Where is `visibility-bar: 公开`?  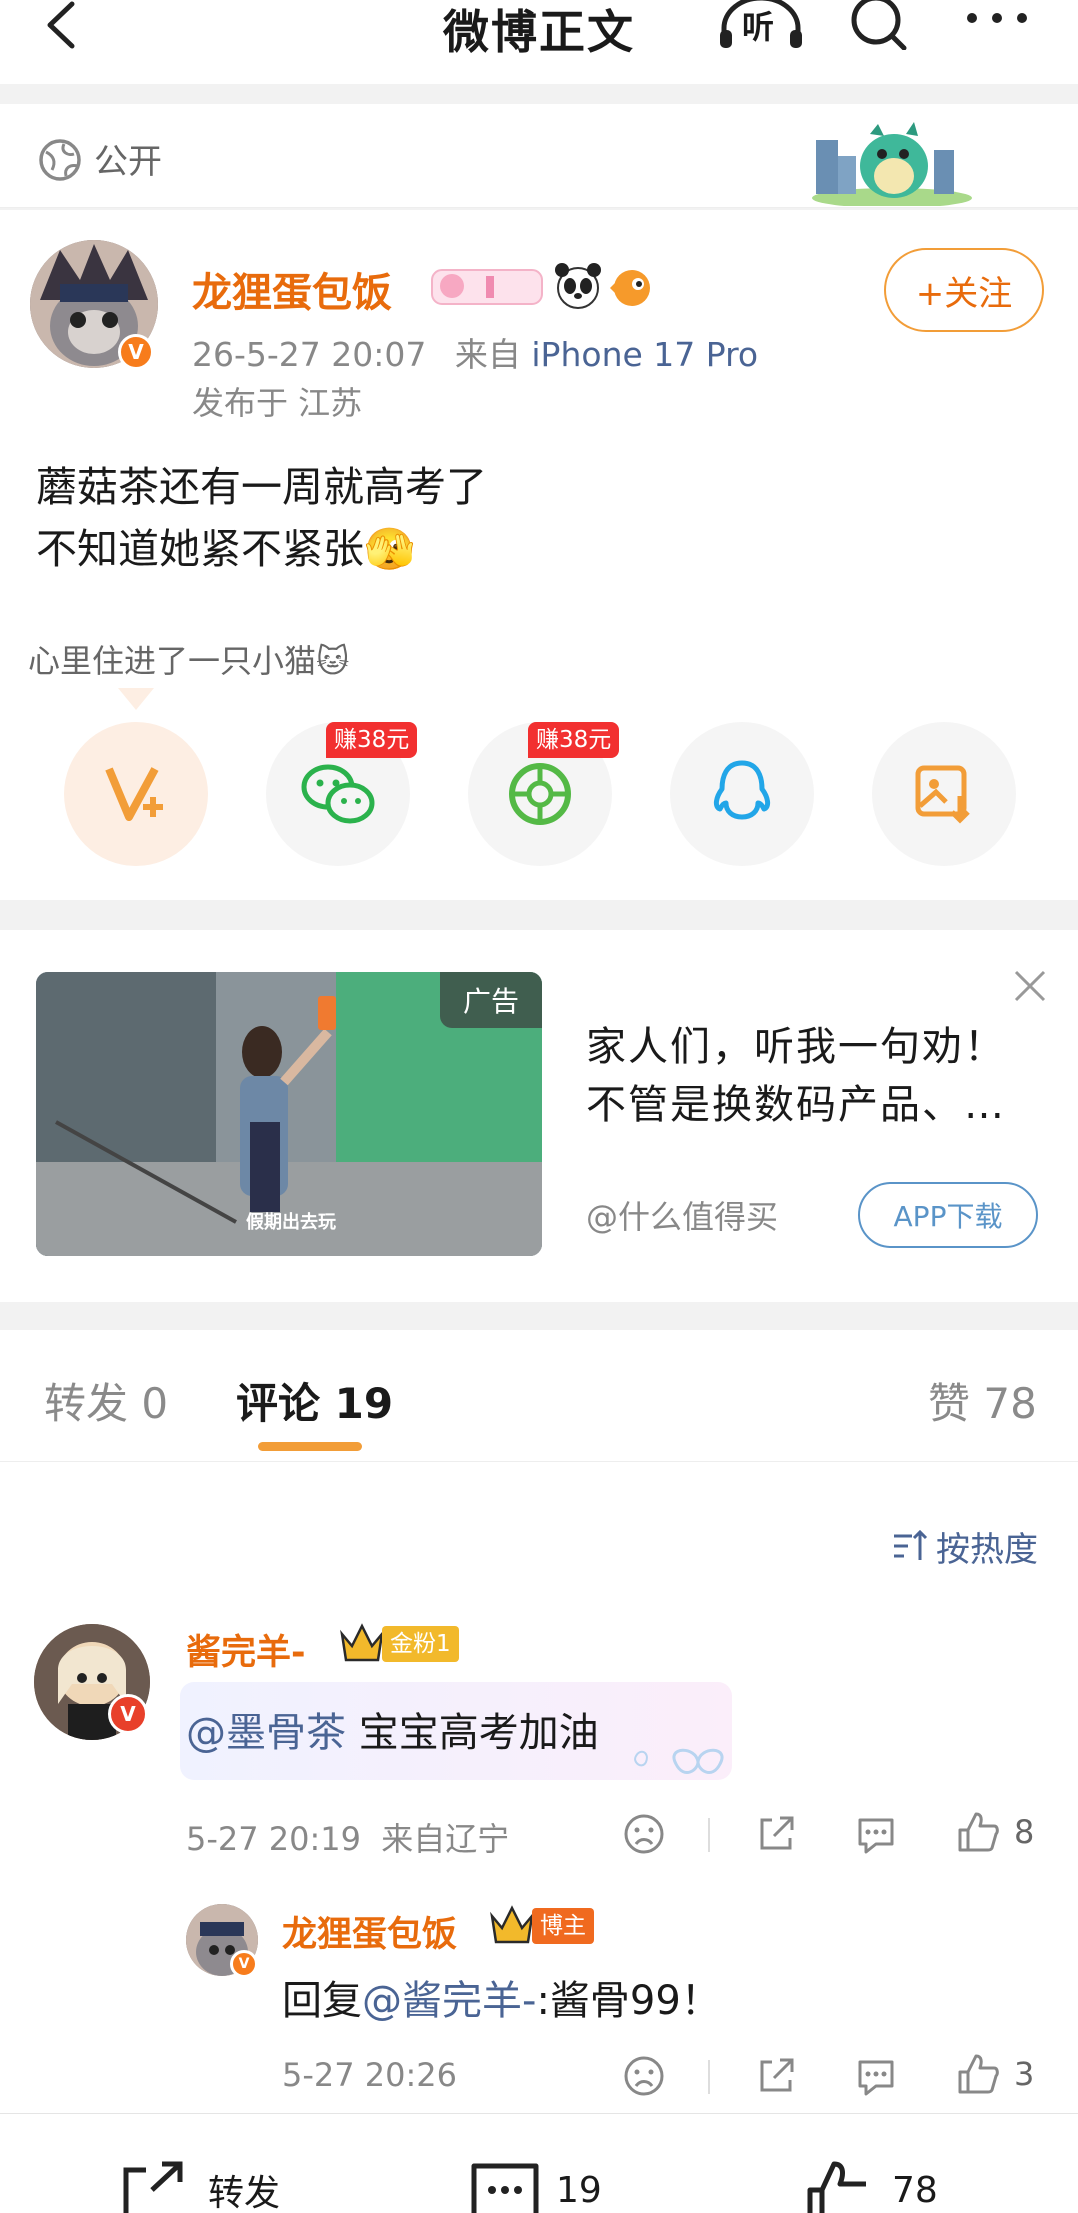 visibility-bar: 公开 is located at coordinates (539, 156).